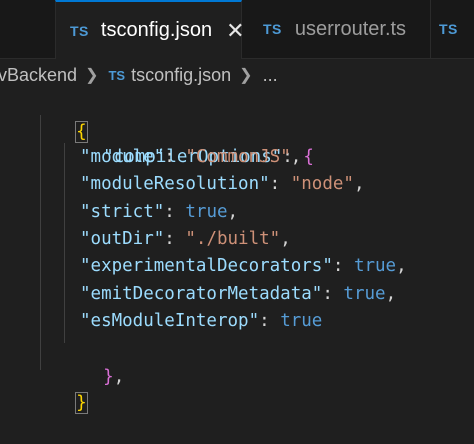  What do you see at coordinates (238, 157) in the screenshot?
I see `json-value: "CommonJS"` at bounding box center [238, 157].